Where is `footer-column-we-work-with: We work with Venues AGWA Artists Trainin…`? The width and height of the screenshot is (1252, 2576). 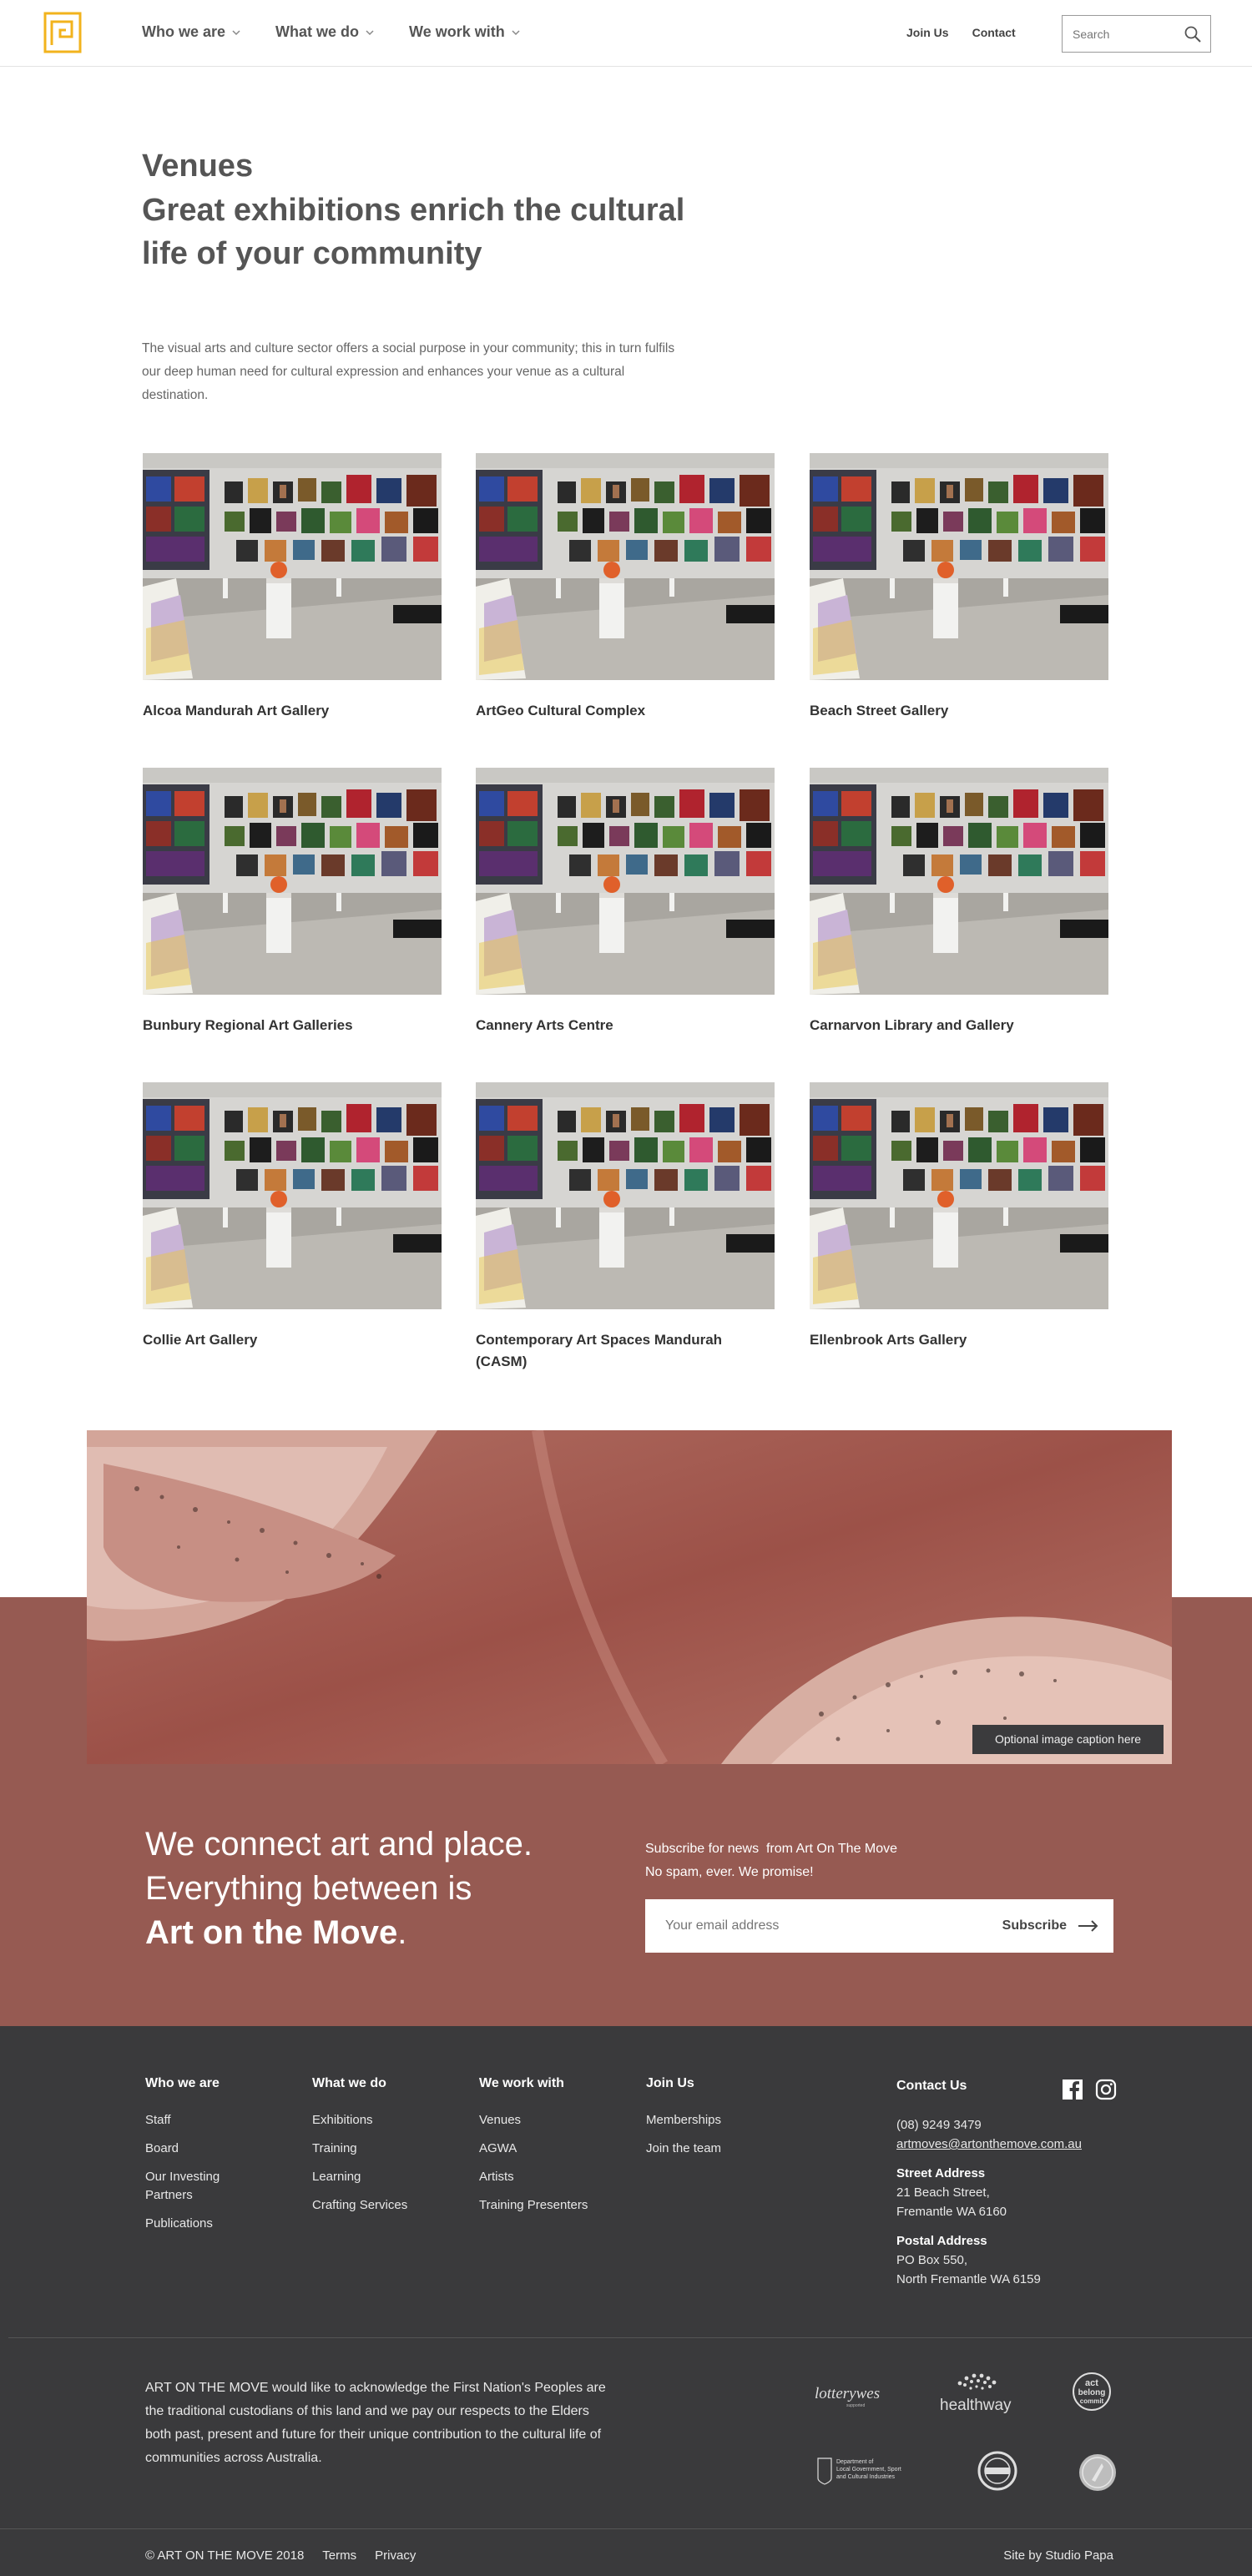 footer-column-we-work-with: We work with Venues AGWA Artists Trainin… is located at coordinates (533, 2150).